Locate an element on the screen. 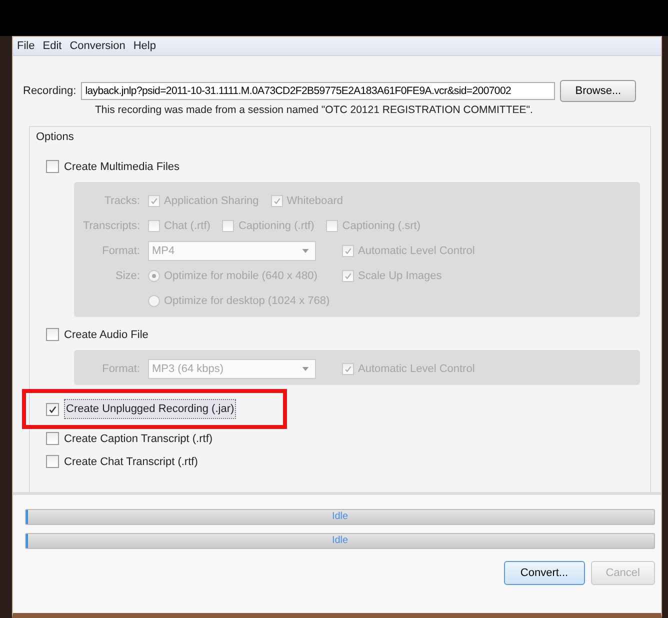  recording-field: layback.jnlp?psid=2011-10-31.1111.M.0A73CD2F2B59775E2A183A61F0FE9A.vcr&sid=2007002 is located at coordinates (318, 91).